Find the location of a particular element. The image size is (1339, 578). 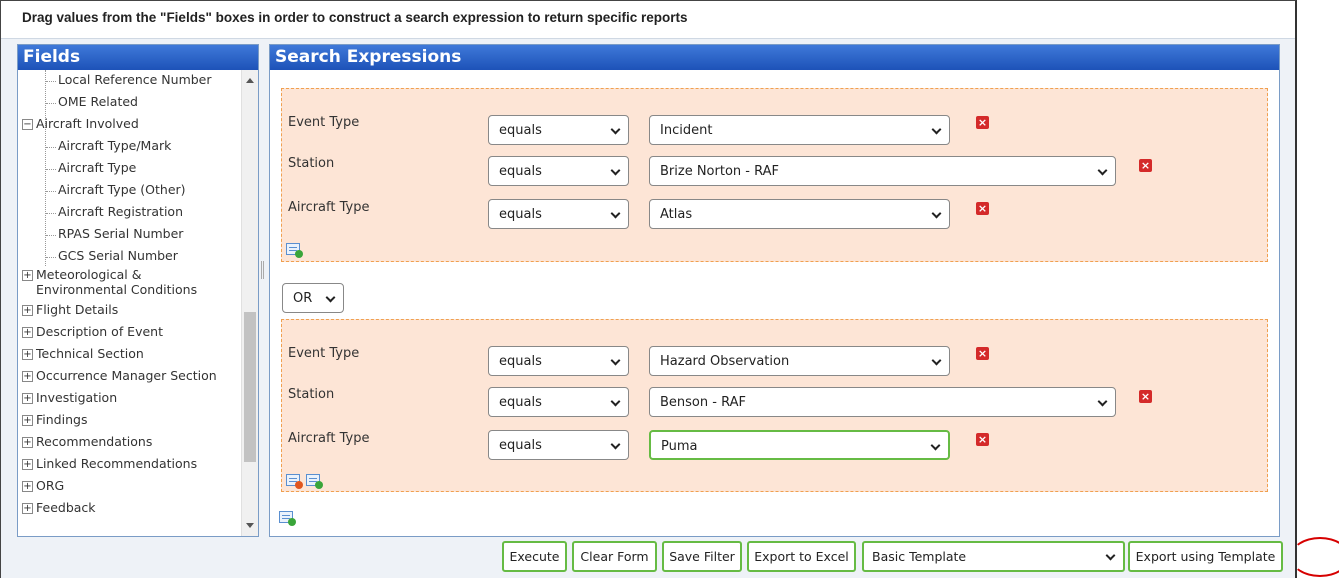

value-select: Puma is located at coordinates (799, 445).